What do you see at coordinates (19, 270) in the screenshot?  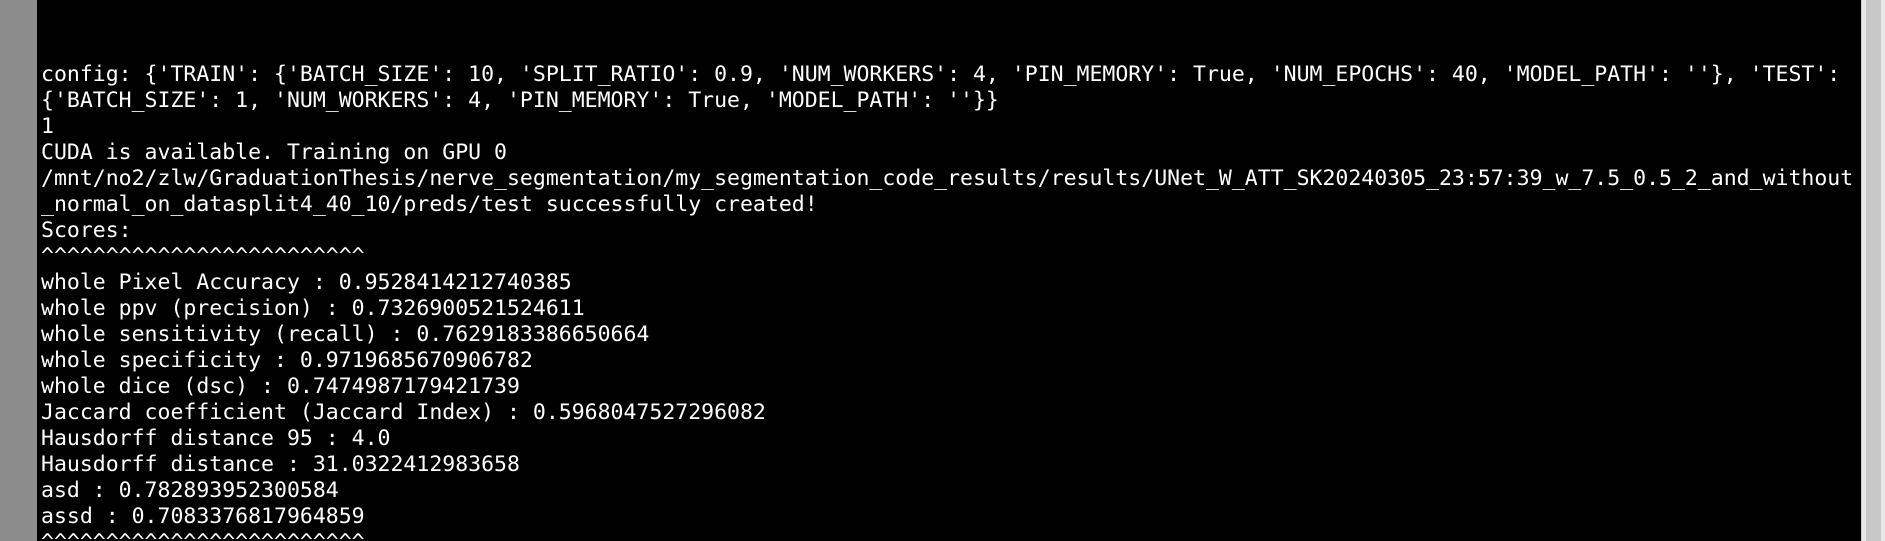 I see `left-window-edge` at bounding box center [19, 270].